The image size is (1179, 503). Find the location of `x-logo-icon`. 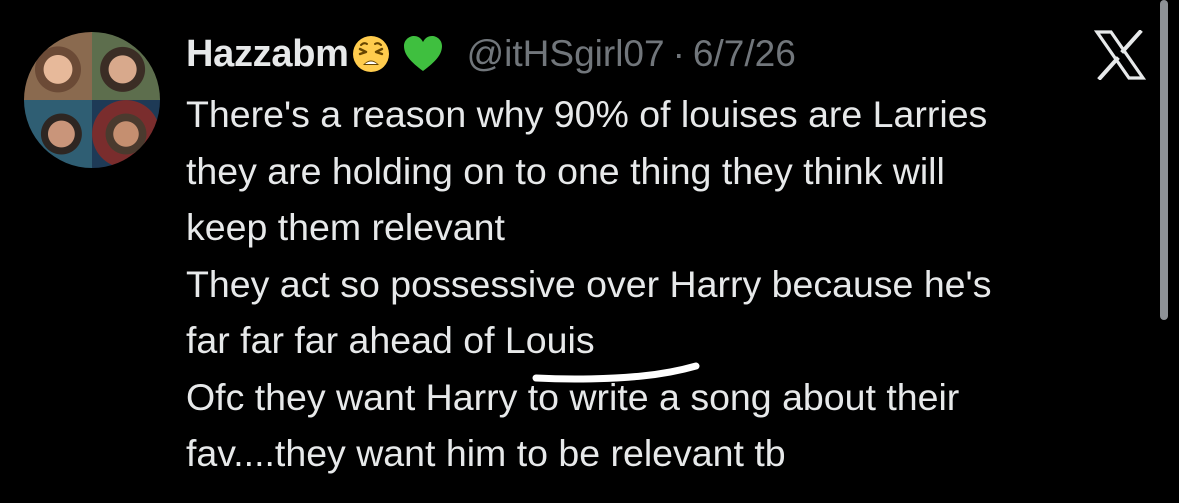

x-logo-icon is located at coordinates (1120, 55).